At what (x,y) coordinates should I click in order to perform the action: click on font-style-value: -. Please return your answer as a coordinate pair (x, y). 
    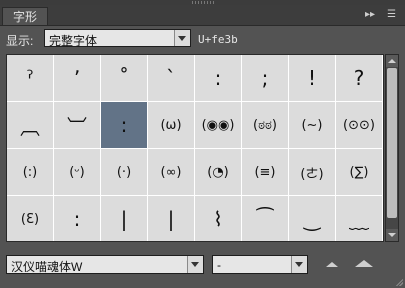
    Looking at the image, I should click on (219, 265).